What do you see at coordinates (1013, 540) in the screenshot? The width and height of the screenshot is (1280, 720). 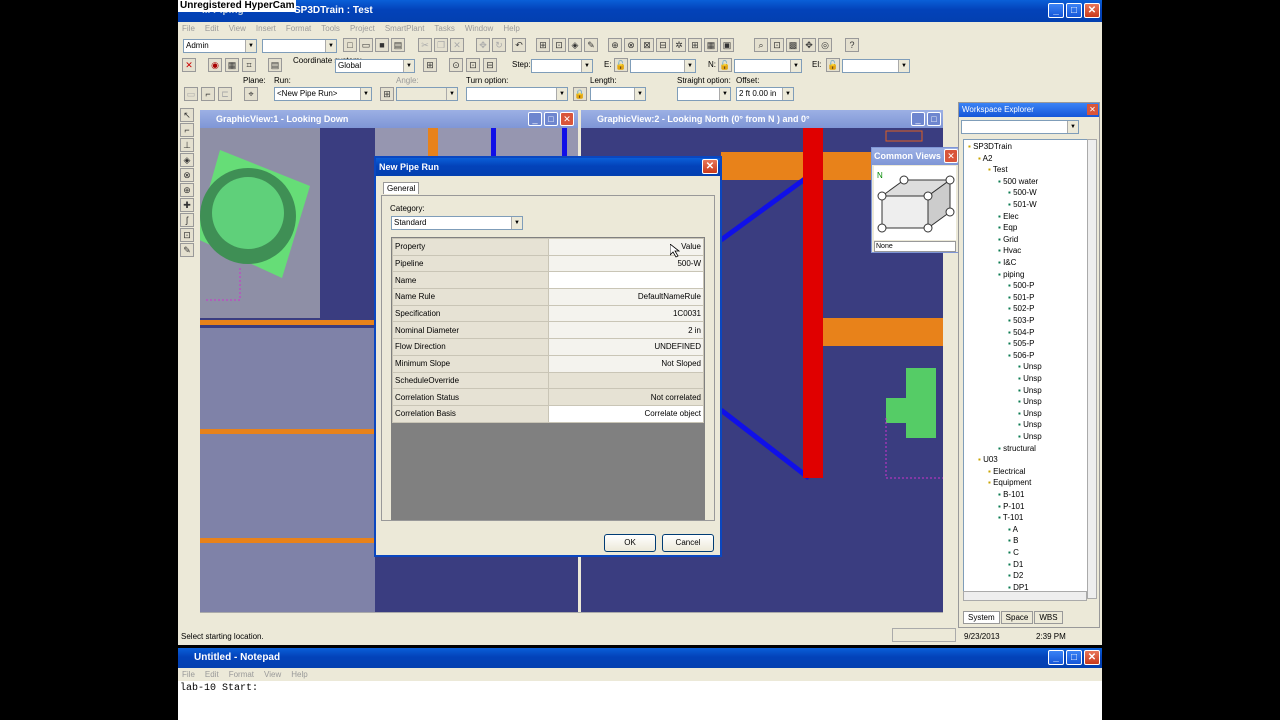 I see `tree-node: ▪ B` at bounding box center [1013, 540].